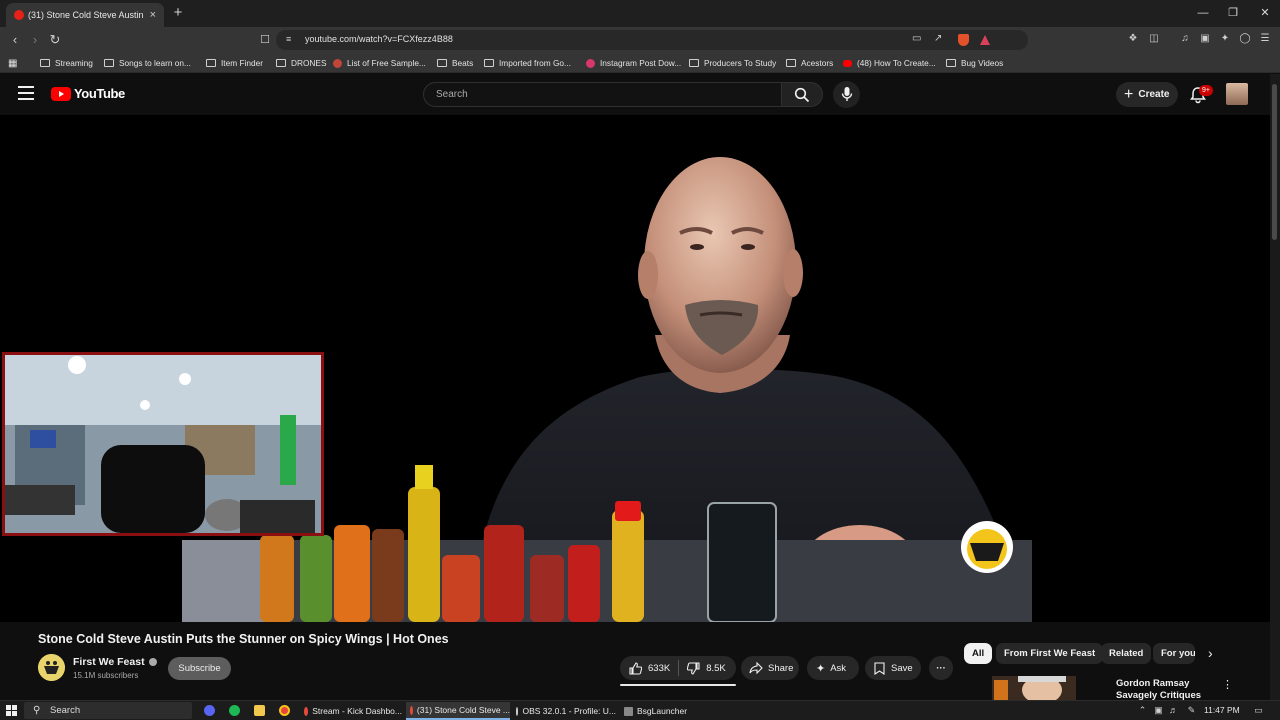 This screenshot has width=1280, height=720. What do you see at coordinates (1185, 39) in the screenshot?
I see `media-icon: ♫` at bounding box center [1185, 39].